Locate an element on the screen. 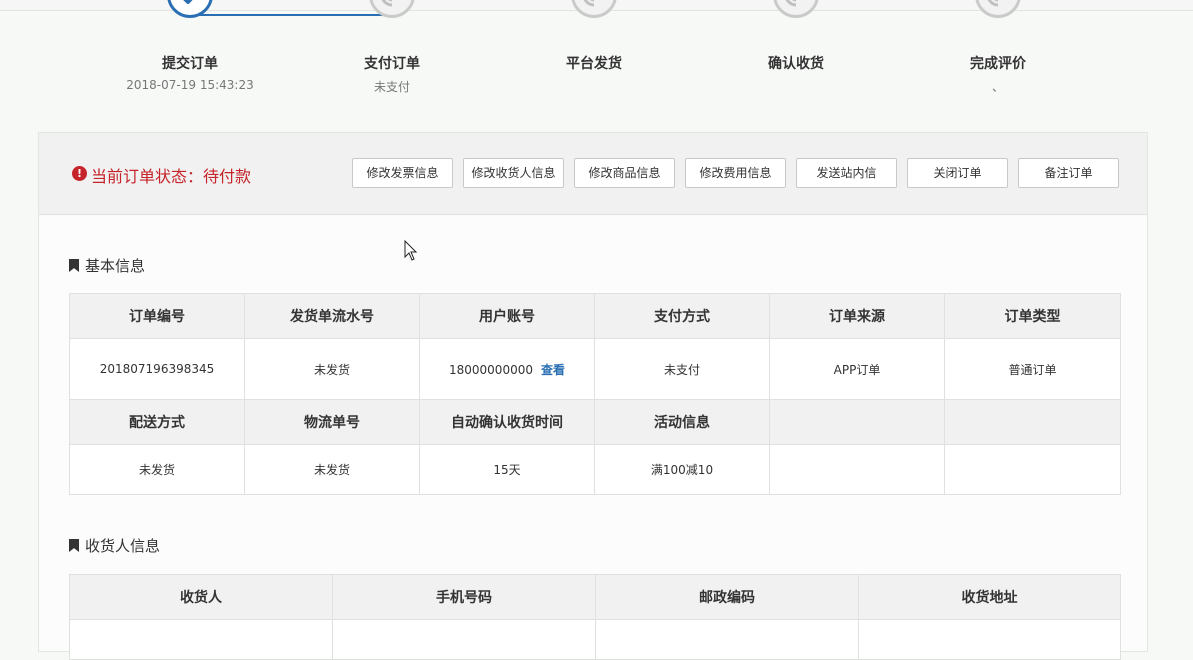  user-account-value: 18000000000 is located at coordinates (491, 369).